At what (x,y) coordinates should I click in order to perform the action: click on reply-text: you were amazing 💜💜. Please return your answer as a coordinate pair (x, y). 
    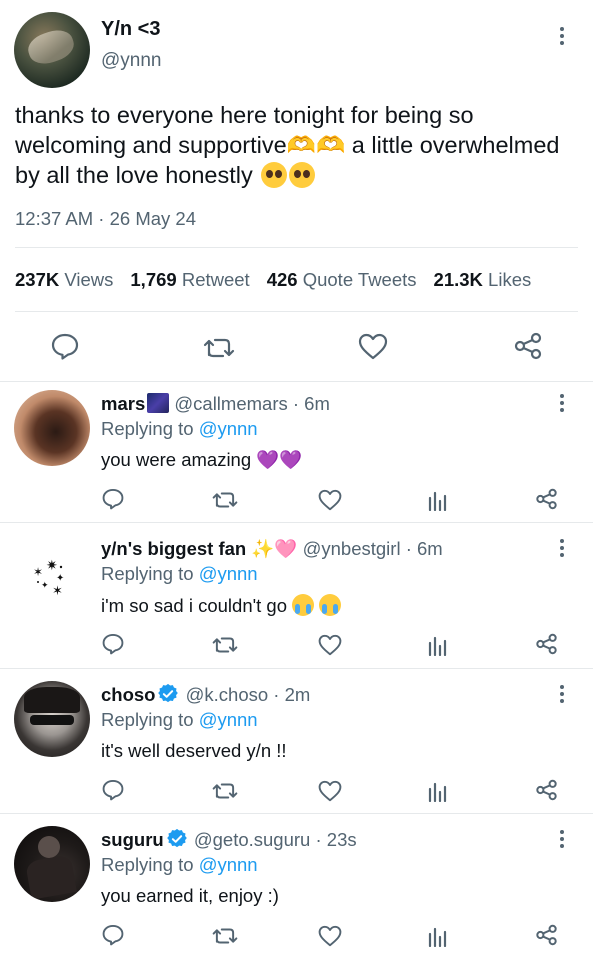
    Looking at the image, I should click on (202, 460).